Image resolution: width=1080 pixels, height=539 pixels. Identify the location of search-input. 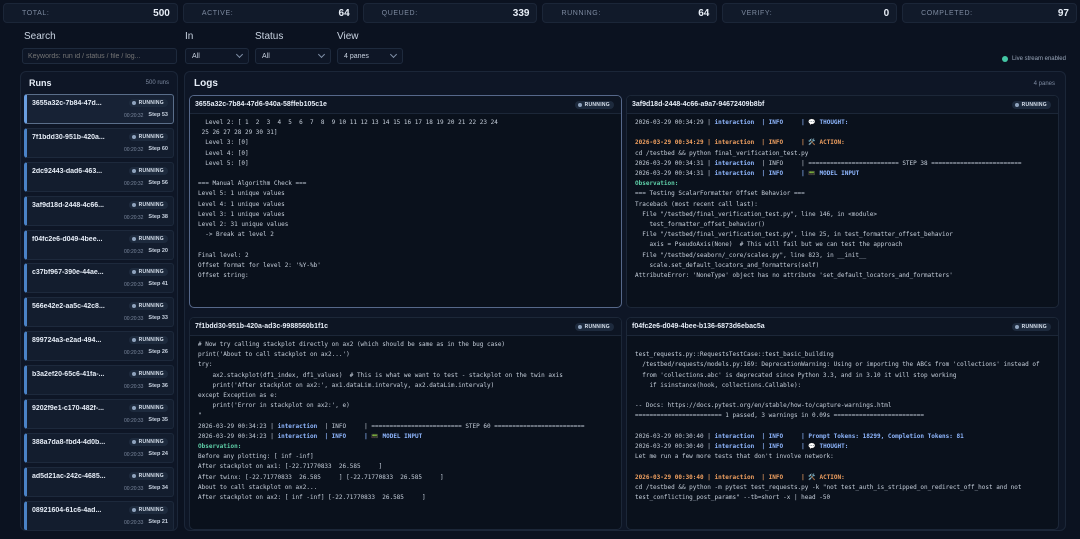
(99, 56).